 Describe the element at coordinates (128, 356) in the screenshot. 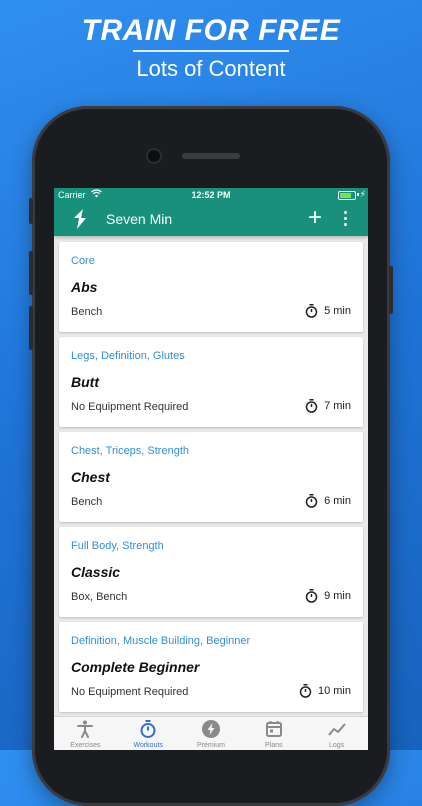

I see `workout-tags: Legs, Definition, Glutes` at that location.